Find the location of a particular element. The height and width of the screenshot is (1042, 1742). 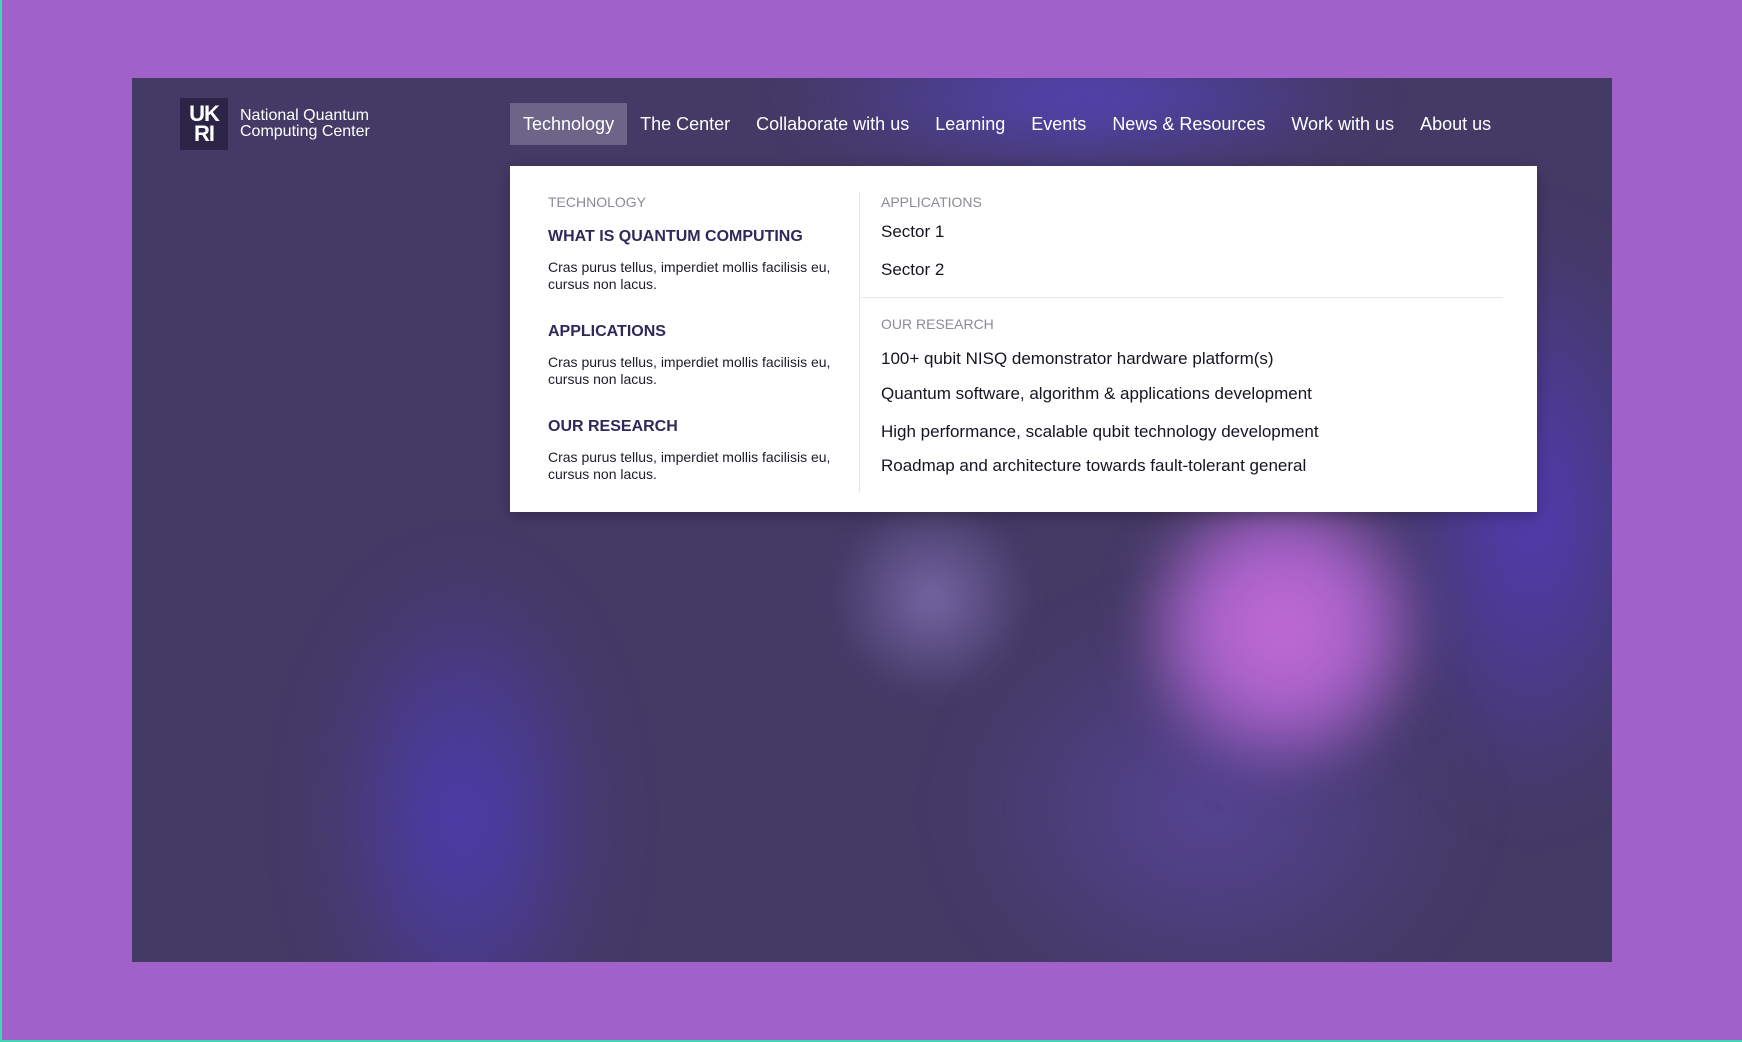

frame-edge-left is located at coordinates (1, 521).